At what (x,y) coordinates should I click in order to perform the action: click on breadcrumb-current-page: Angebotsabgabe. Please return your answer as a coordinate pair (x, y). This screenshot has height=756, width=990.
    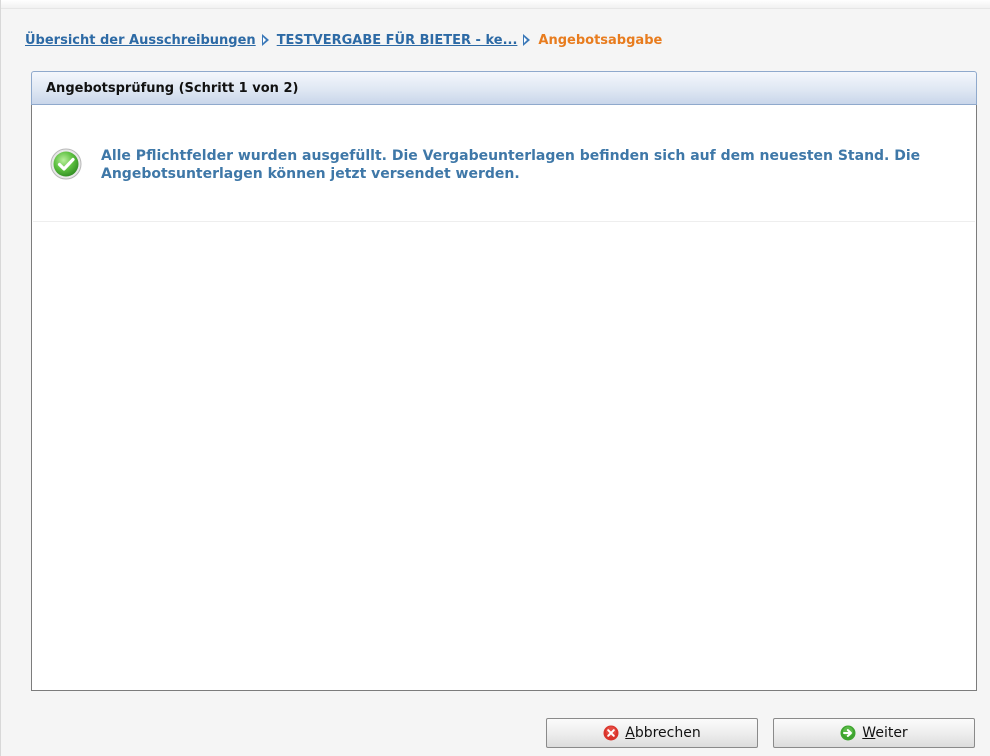
    Looking at the image, I should click on (600, 40).